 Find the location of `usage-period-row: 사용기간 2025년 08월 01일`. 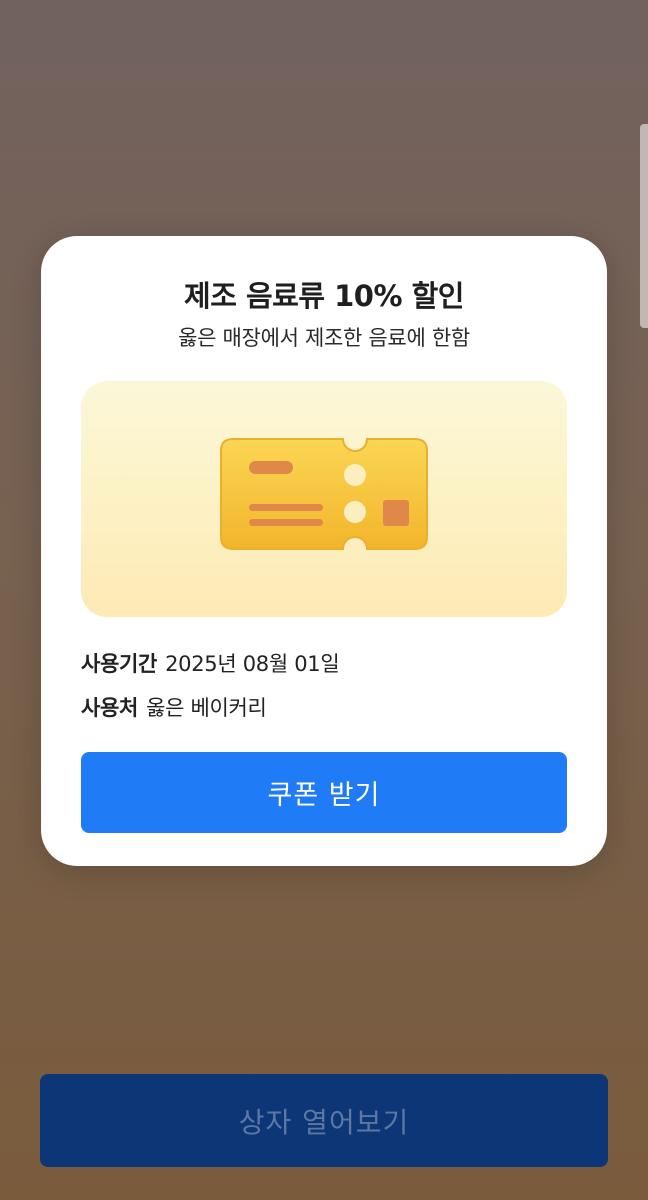

usage-period-row: 사용기간 2025년 08월 01일 is located at coordinates (210, 663).